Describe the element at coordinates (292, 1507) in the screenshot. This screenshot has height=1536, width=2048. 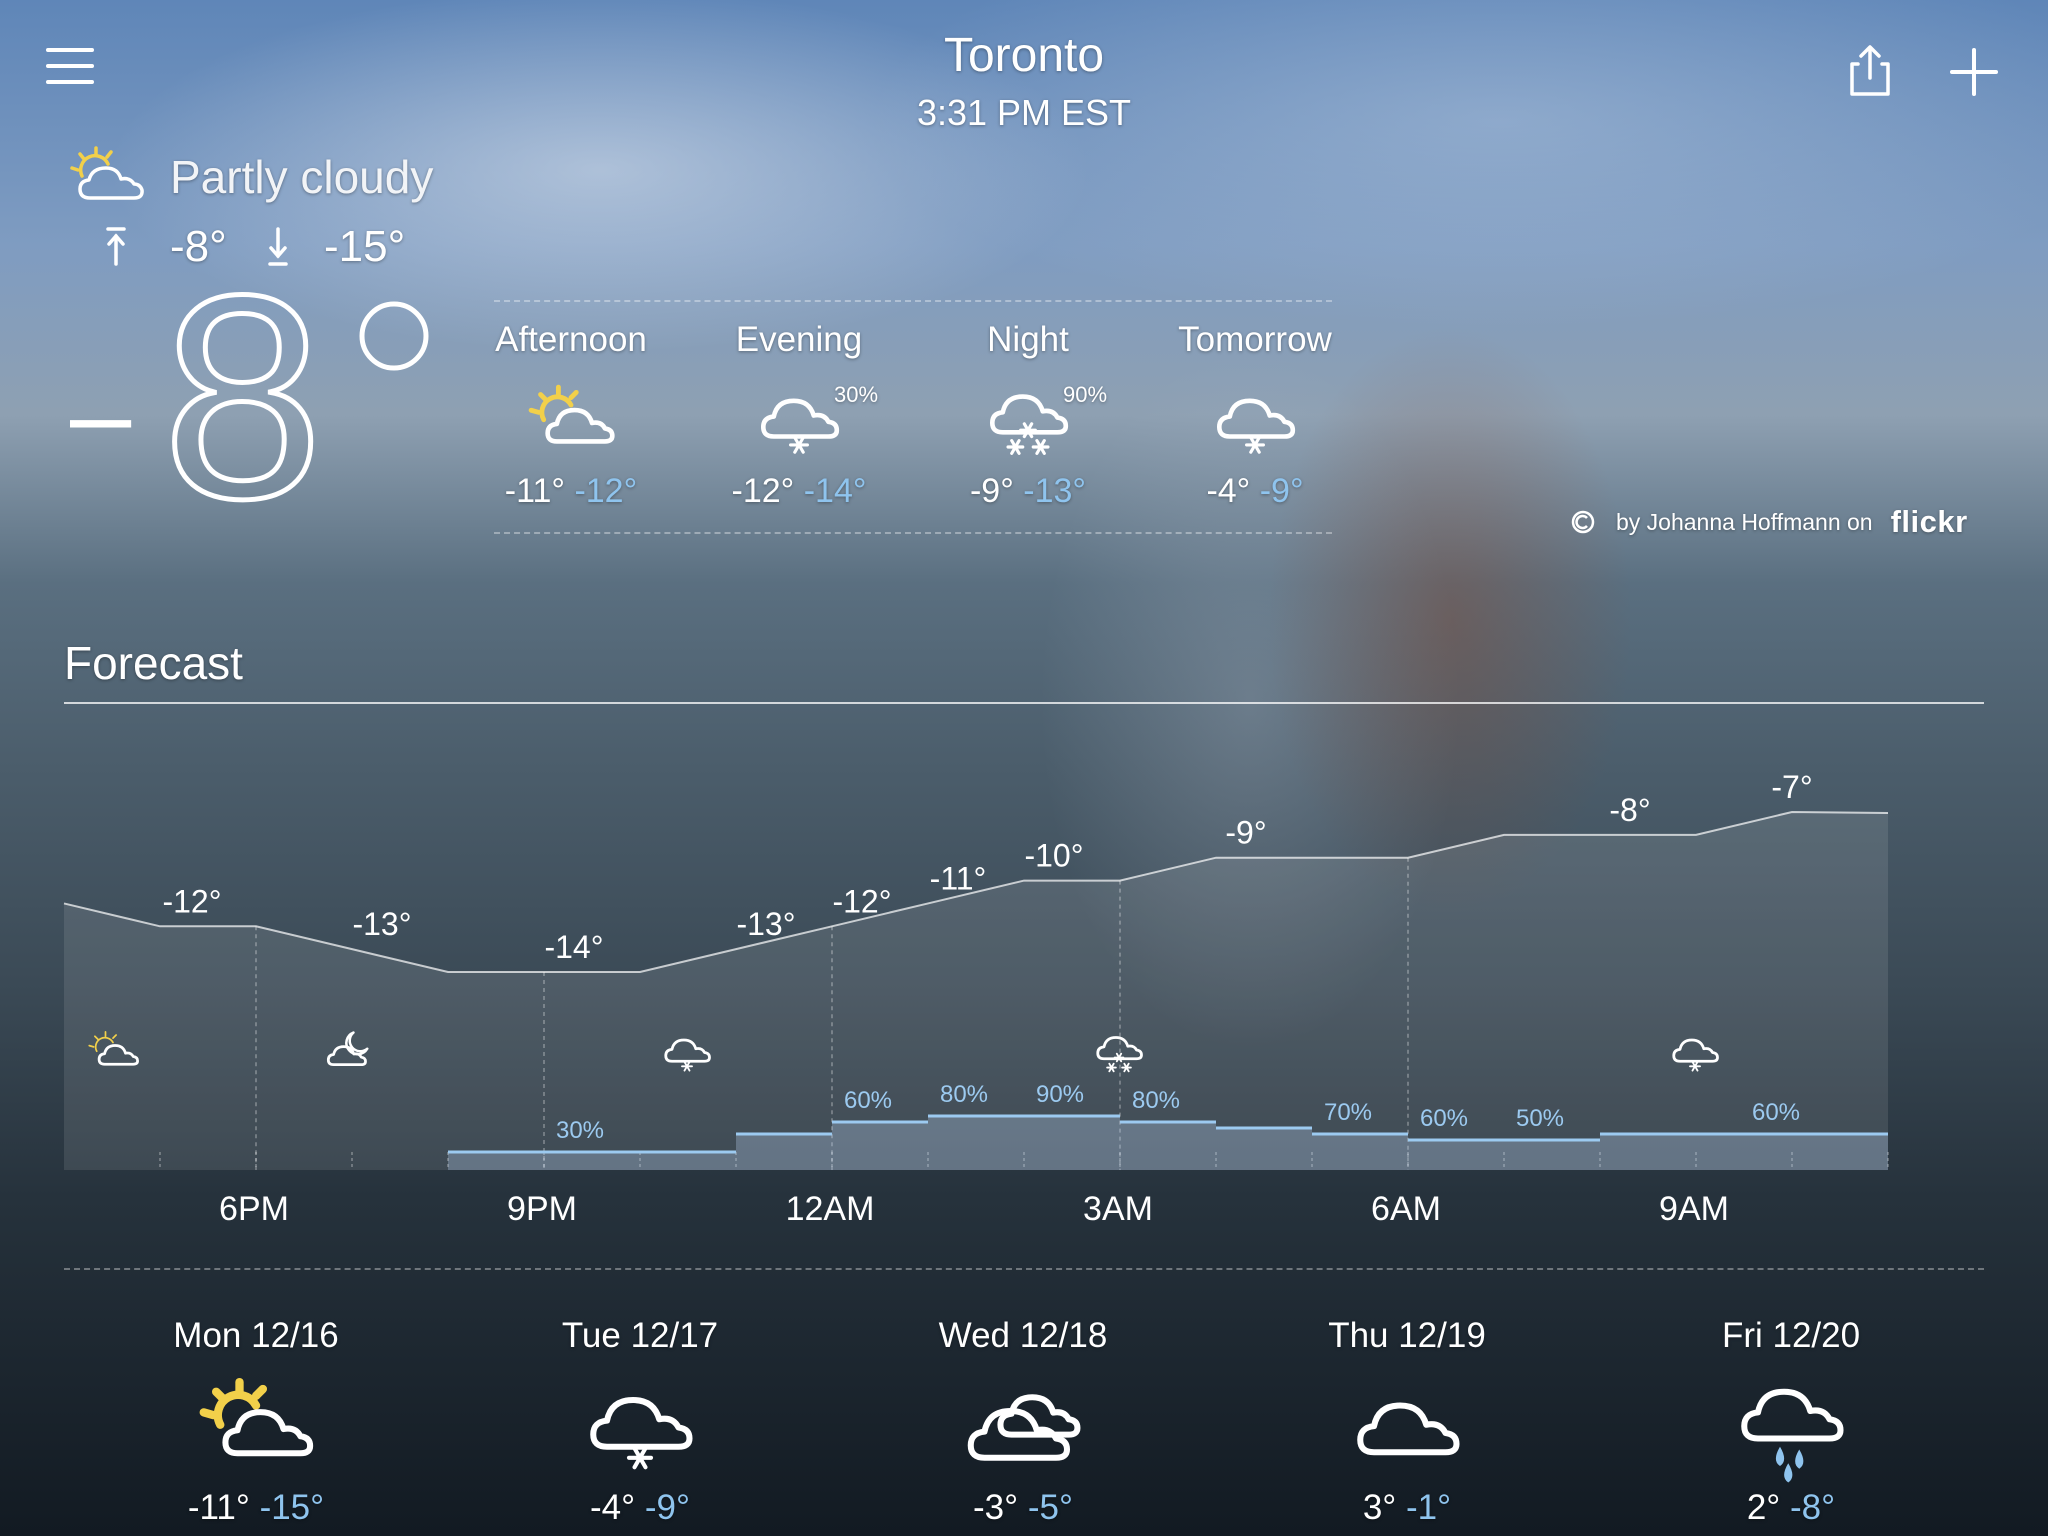
I see `day-low: -15°` at that location.